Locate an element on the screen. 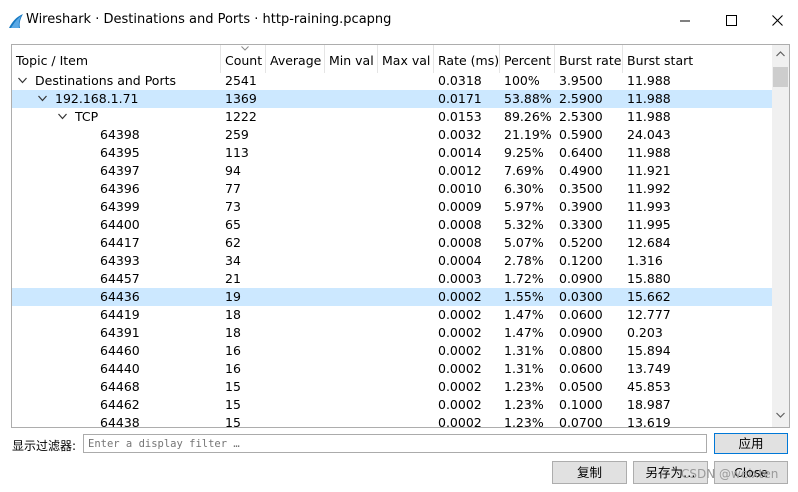  table-row: TCP 1222 0.0153 89.26% 2.5300 11.988 is located at coordinates (392, 117).